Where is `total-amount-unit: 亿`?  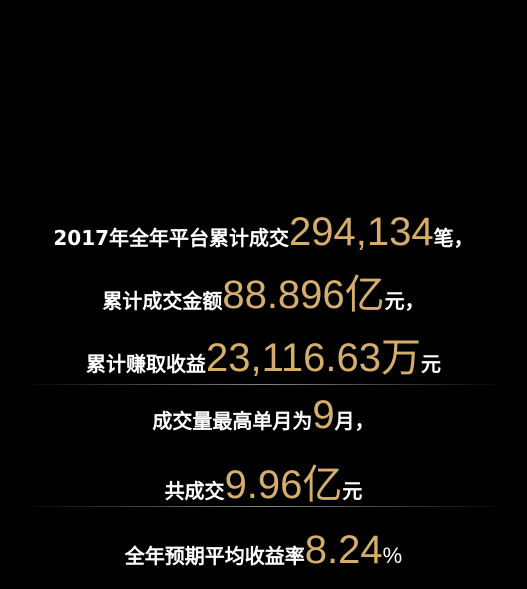
total-amount-unit: 亿 is located at coordinates (364, 295).